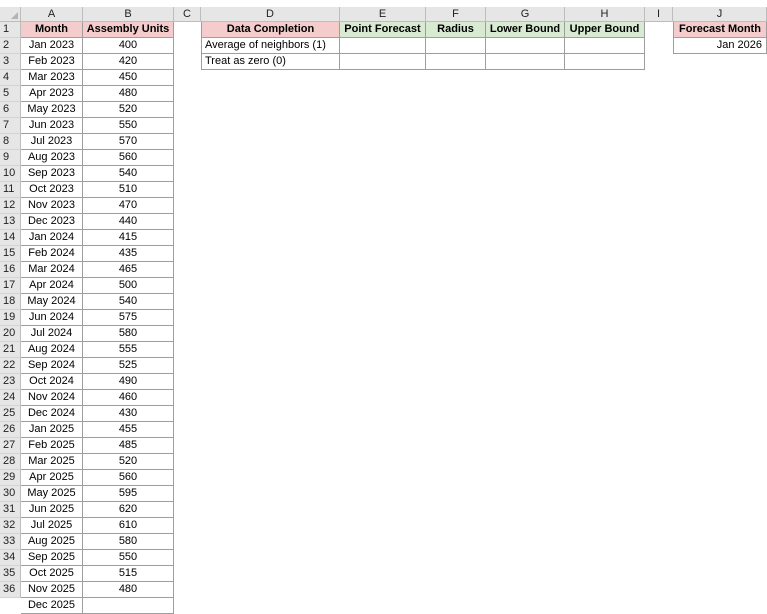  Describe the element at coordinates (52, 478) in the screenshot. I see `month-cell: Apr 2025` at that location.